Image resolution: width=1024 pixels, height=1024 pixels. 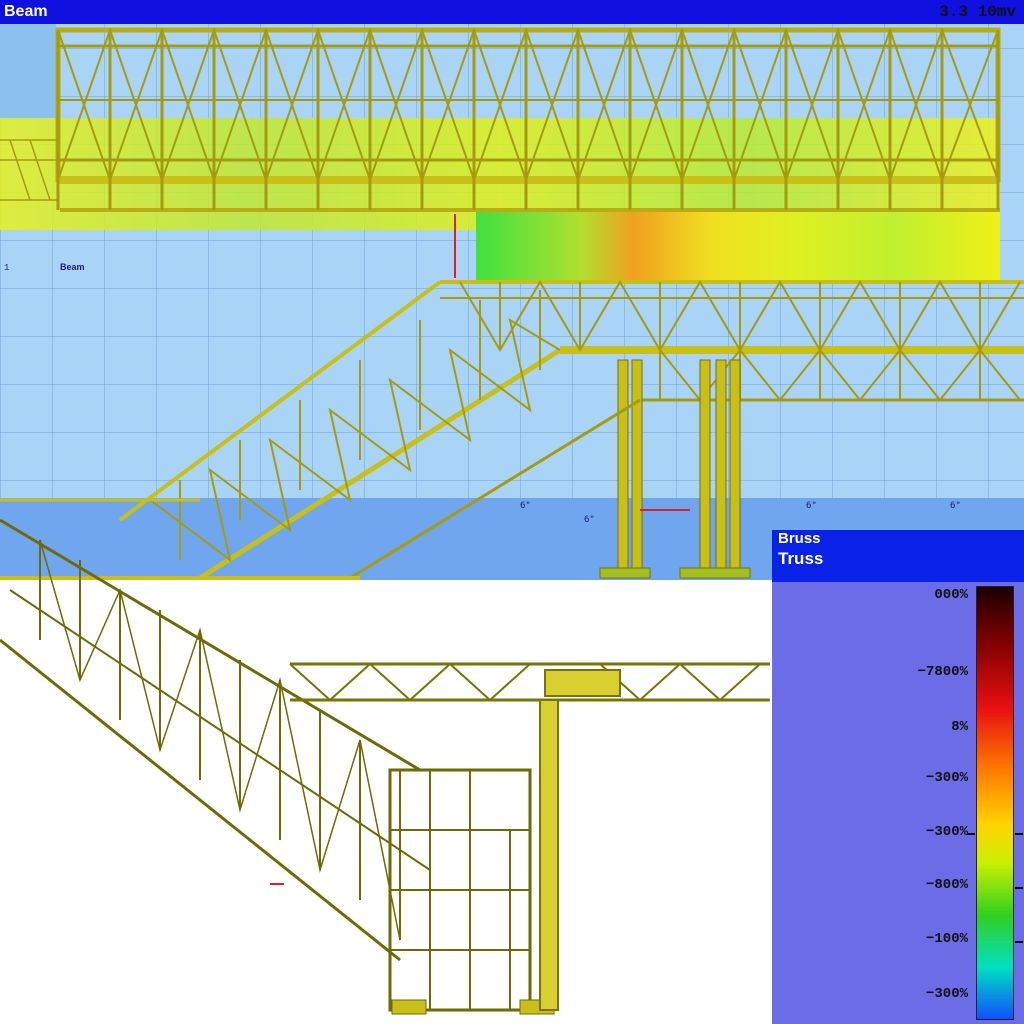 What do you see at coordinates (995, 803) in the screenshot?
I see `color-scale-bar` at bounding box center [995, 803].